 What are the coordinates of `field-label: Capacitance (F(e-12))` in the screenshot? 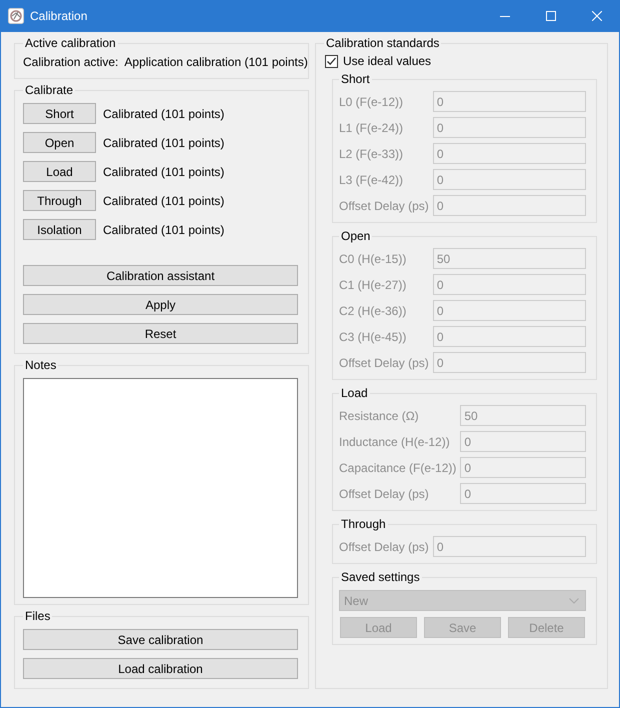 It's located at (397, 467).